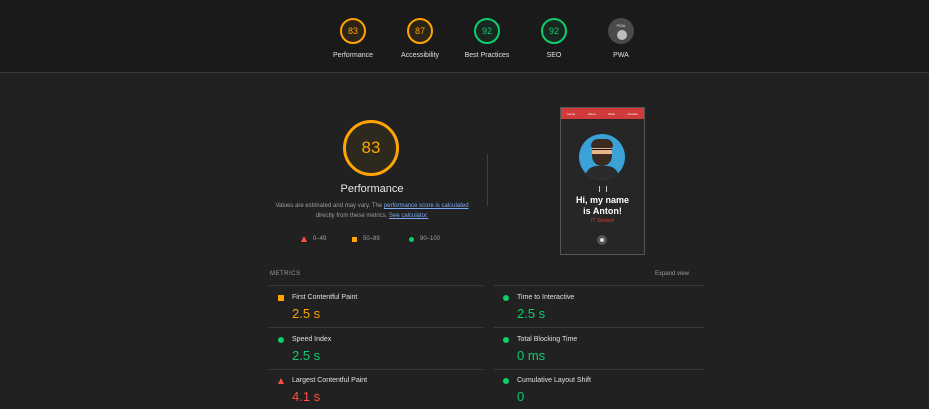 This screenshot has width=929, height=409. What do you see at coordinates (306, 396) in the screenshot?
I see `metric-value: 4.1 s` at bounding box center [306, 396].